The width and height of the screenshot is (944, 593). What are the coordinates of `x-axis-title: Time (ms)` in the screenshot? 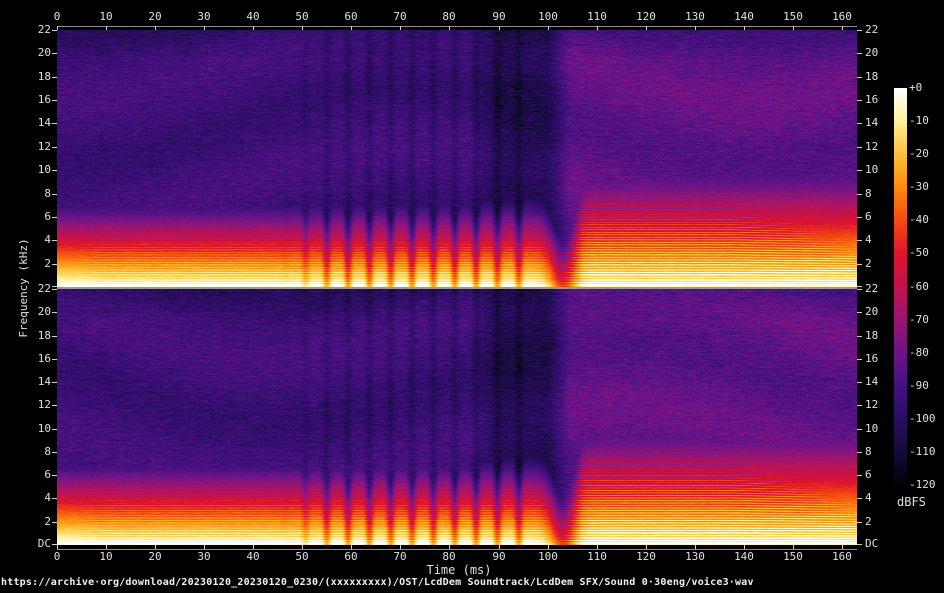 It's located at (459, 570).